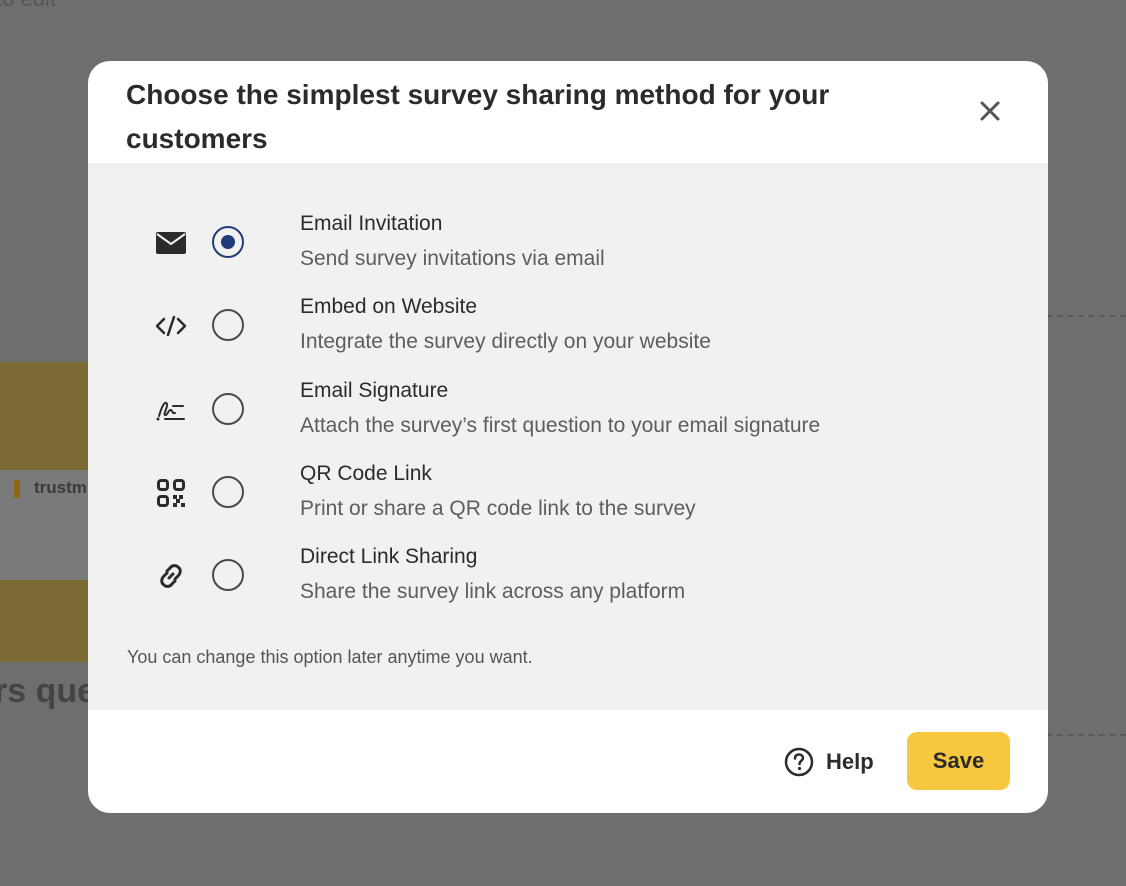  What do you see at coordinates (228, 242) in the screenshot?
I see `radio-email-invitation` at bounding box center [228, 242].